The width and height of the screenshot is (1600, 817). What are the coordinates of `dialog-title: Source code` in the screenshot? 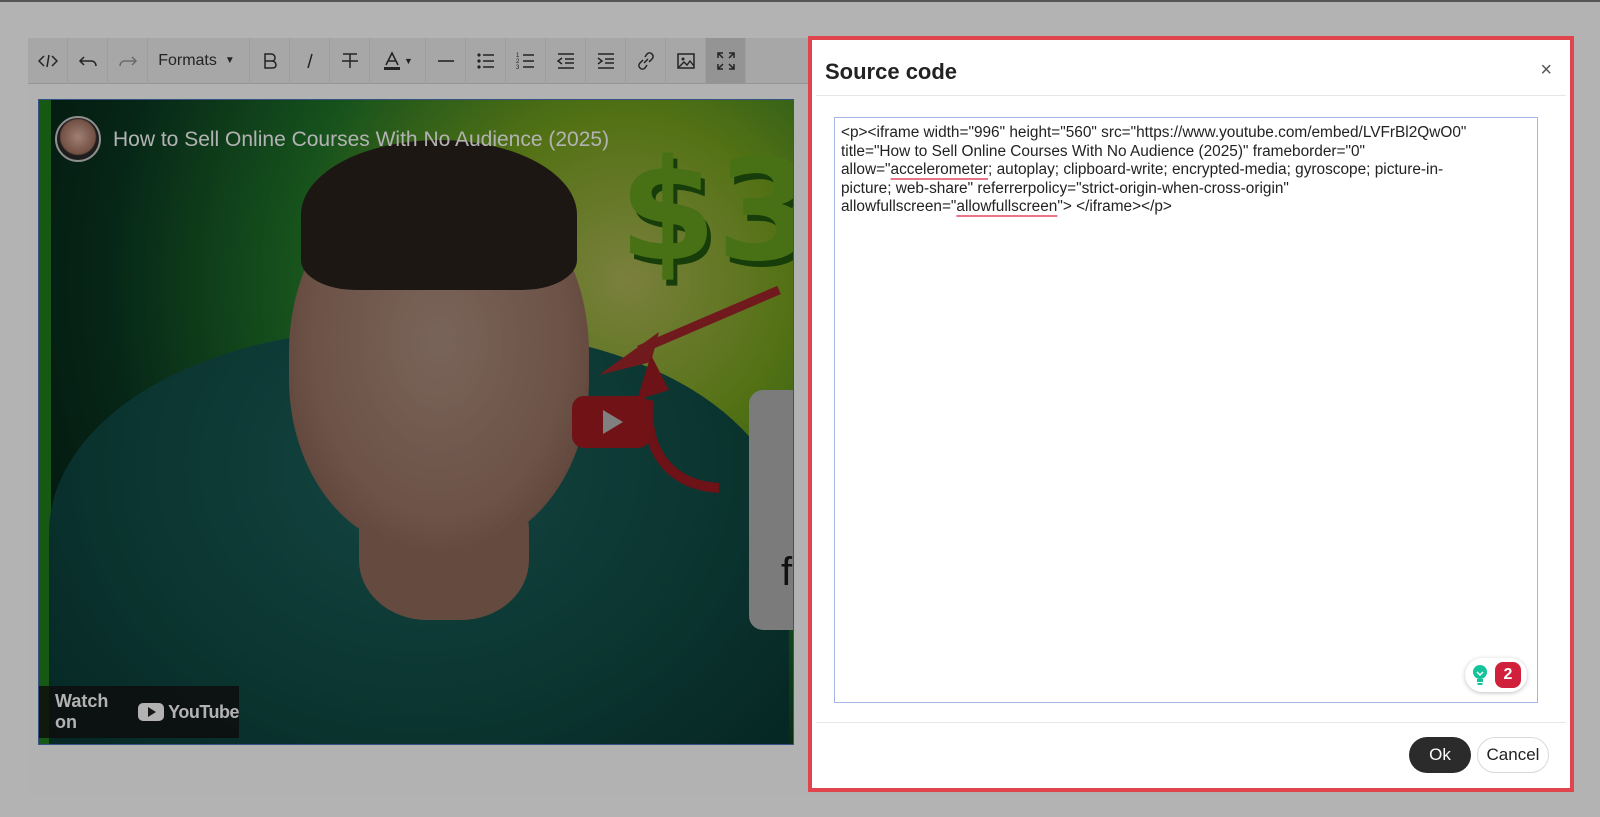 It's located at (891, 71).